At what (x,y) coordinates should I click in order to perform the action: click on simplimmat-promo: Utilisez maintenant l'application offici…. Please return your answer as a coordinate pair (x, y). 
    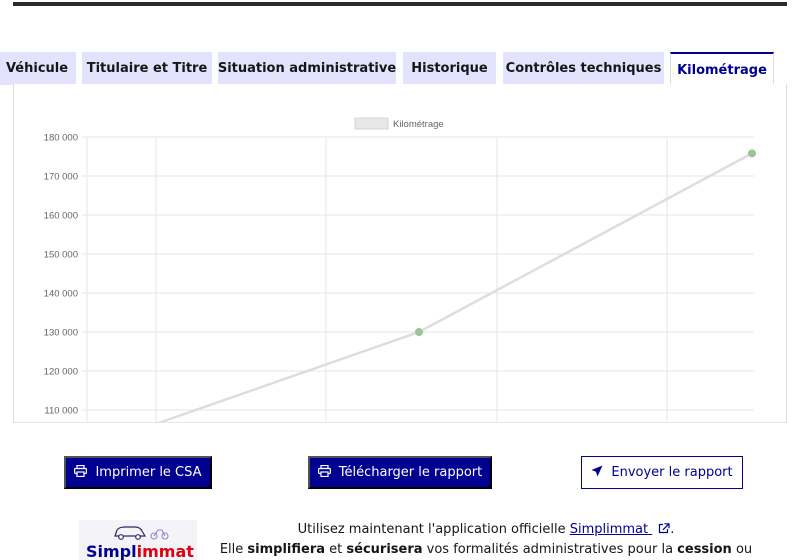
    Looking at the image, I should click on (486, 540).